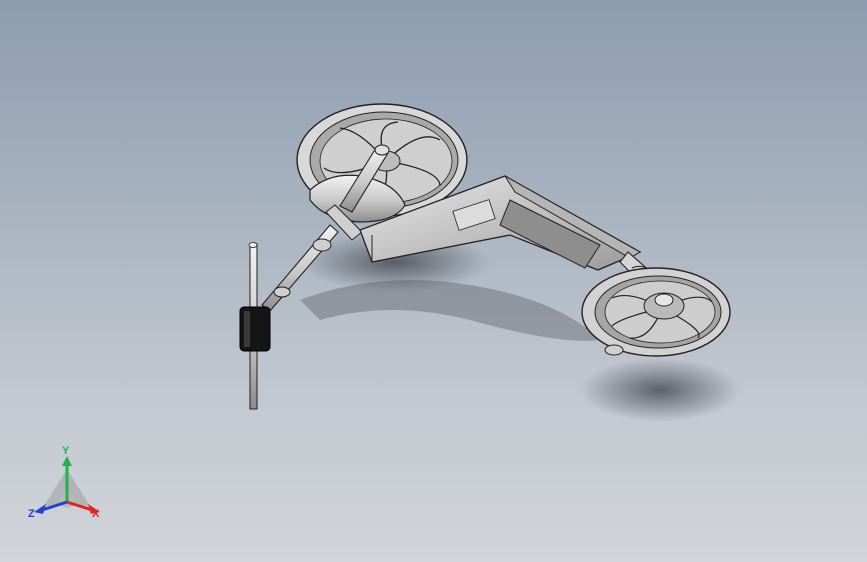 Image resolution: width=867 pixels, height=562 pixels. Describe the element at coordinates (31, 514) in the screenshot. I see `z-axis-label: Z` at that location.